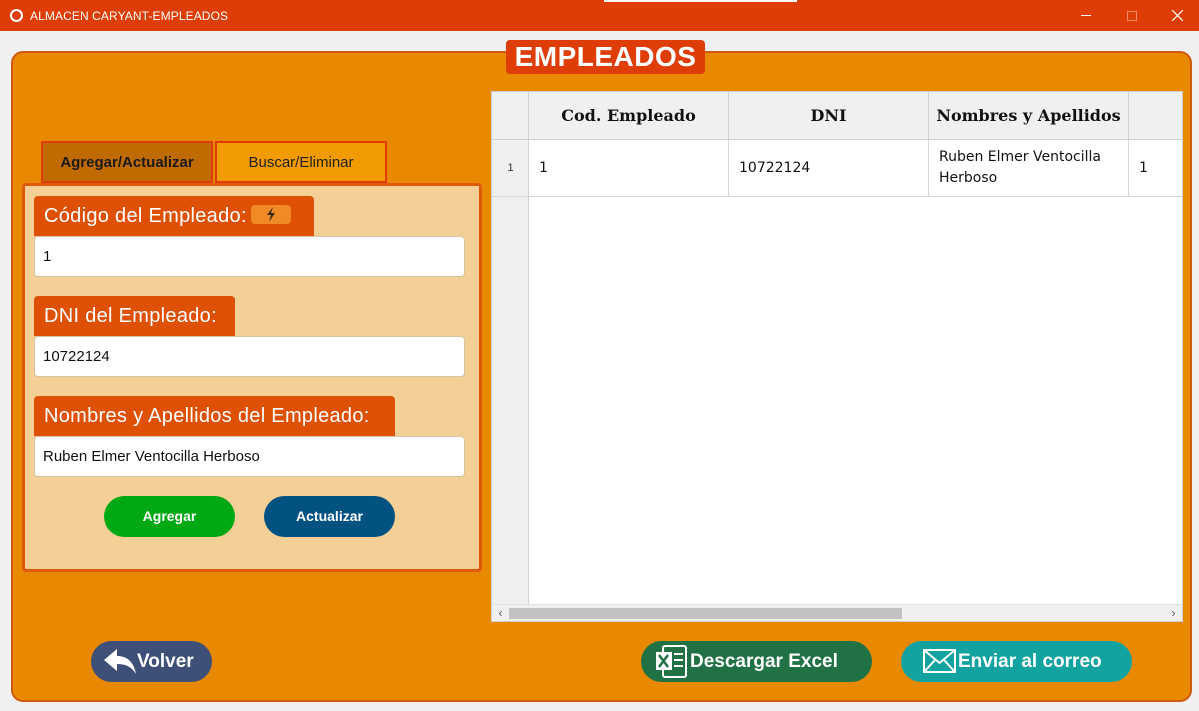  Describe the element at coordinates (605, 57) in the screenshot. I see `page-title: EMPLEADOS` at that location.